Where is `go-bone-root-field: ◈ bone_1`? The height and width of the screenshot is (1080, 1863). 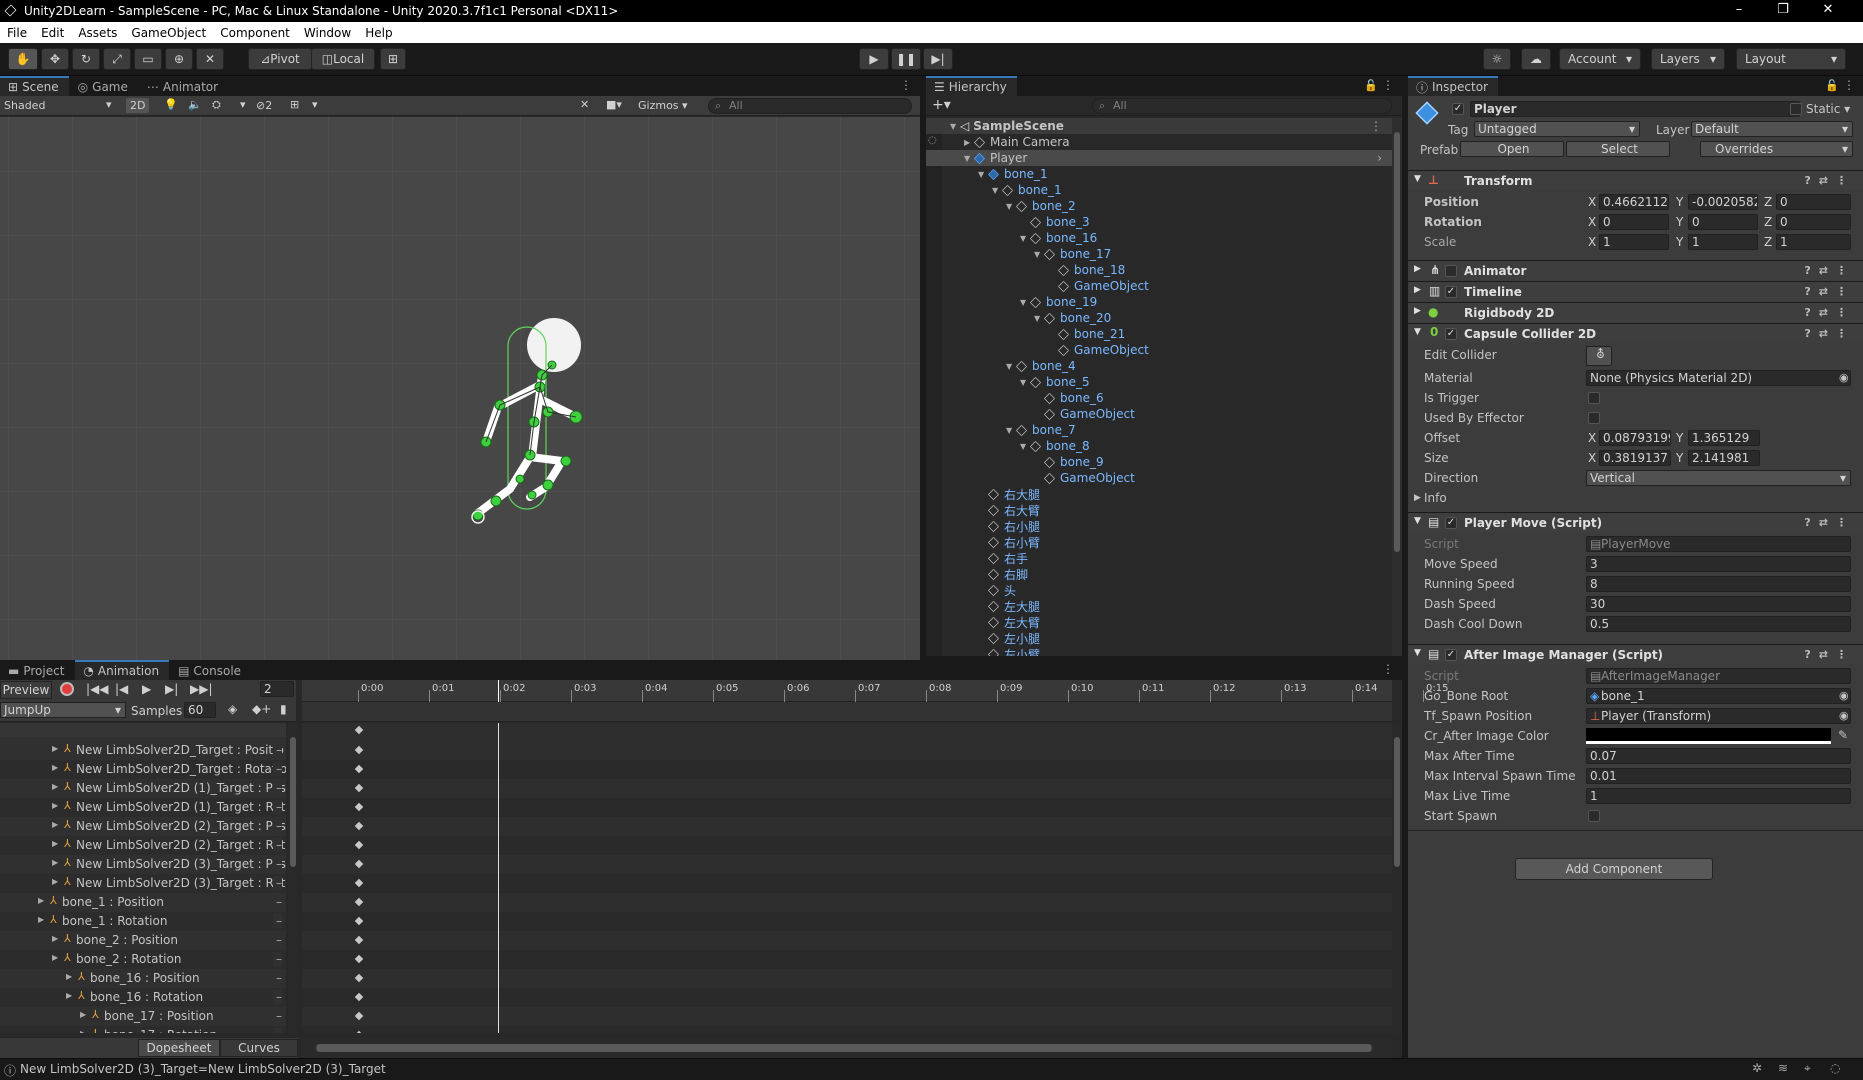
go-bone-root-field: ◈ bone_1 is located at coordinates (1718, 696).